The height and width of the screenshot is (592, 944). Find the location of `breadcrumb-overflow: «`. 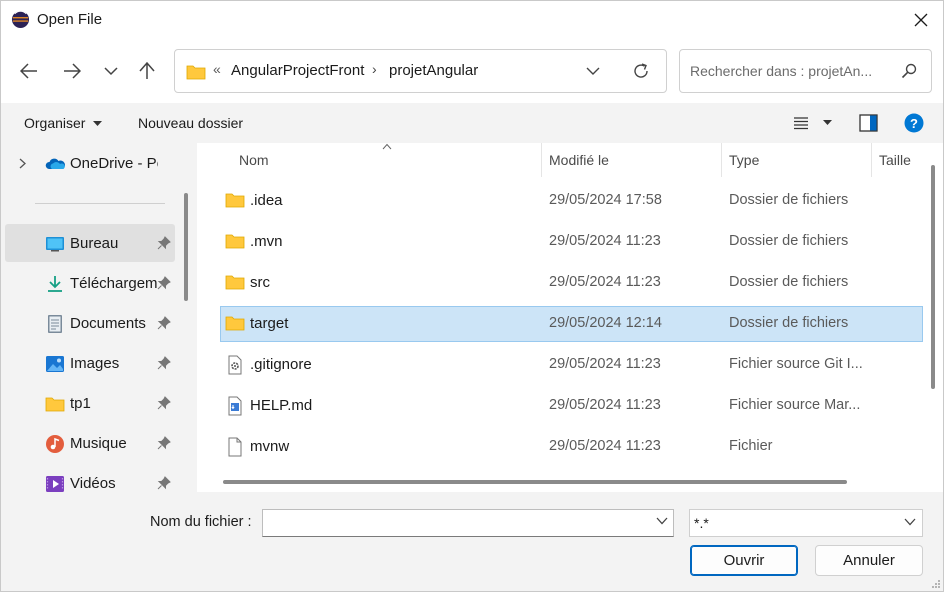

breadcrumb-overflow: « is located at coordinates (217, 69).